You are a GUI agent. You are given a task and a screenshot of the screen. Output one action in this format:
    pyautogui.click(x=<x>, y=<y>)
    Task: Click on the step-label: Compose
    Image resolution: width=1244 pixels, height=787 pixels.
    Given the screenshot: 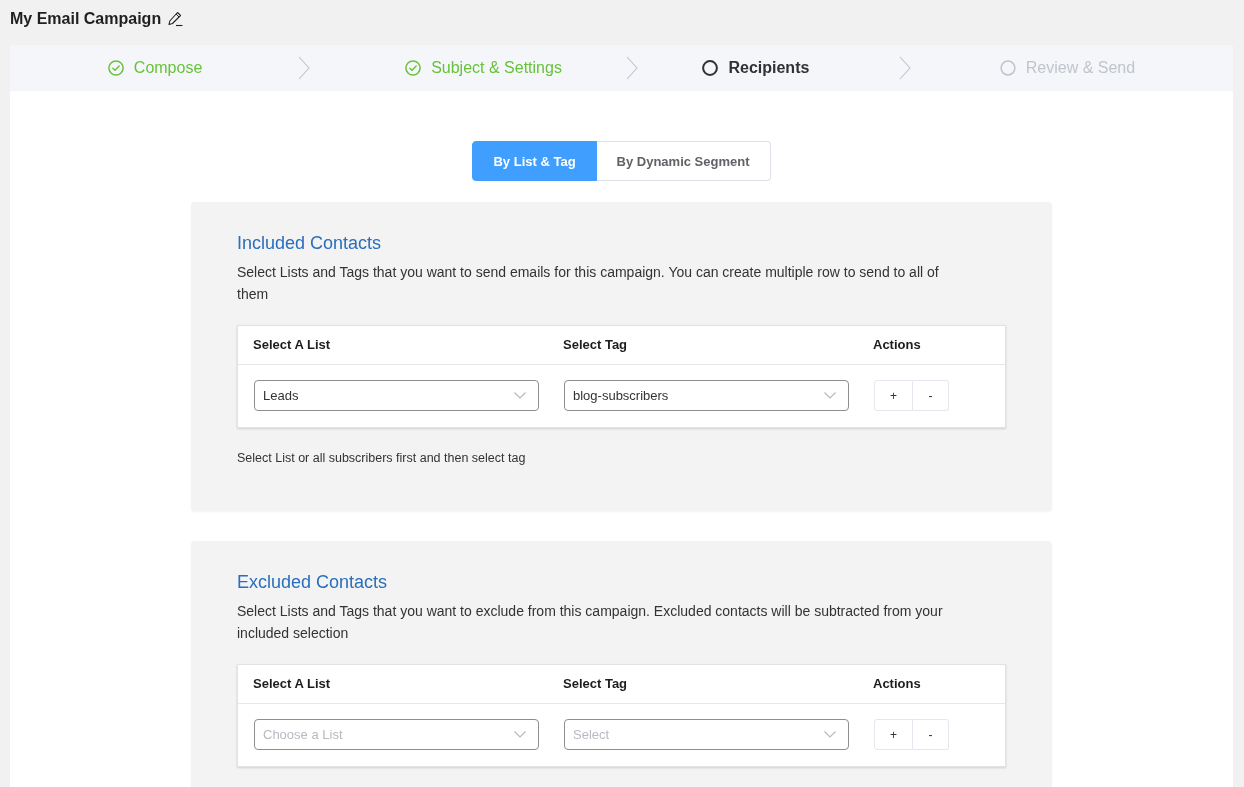 What is the action you would take?
    pyautogui.click(x=168, y=68)
    